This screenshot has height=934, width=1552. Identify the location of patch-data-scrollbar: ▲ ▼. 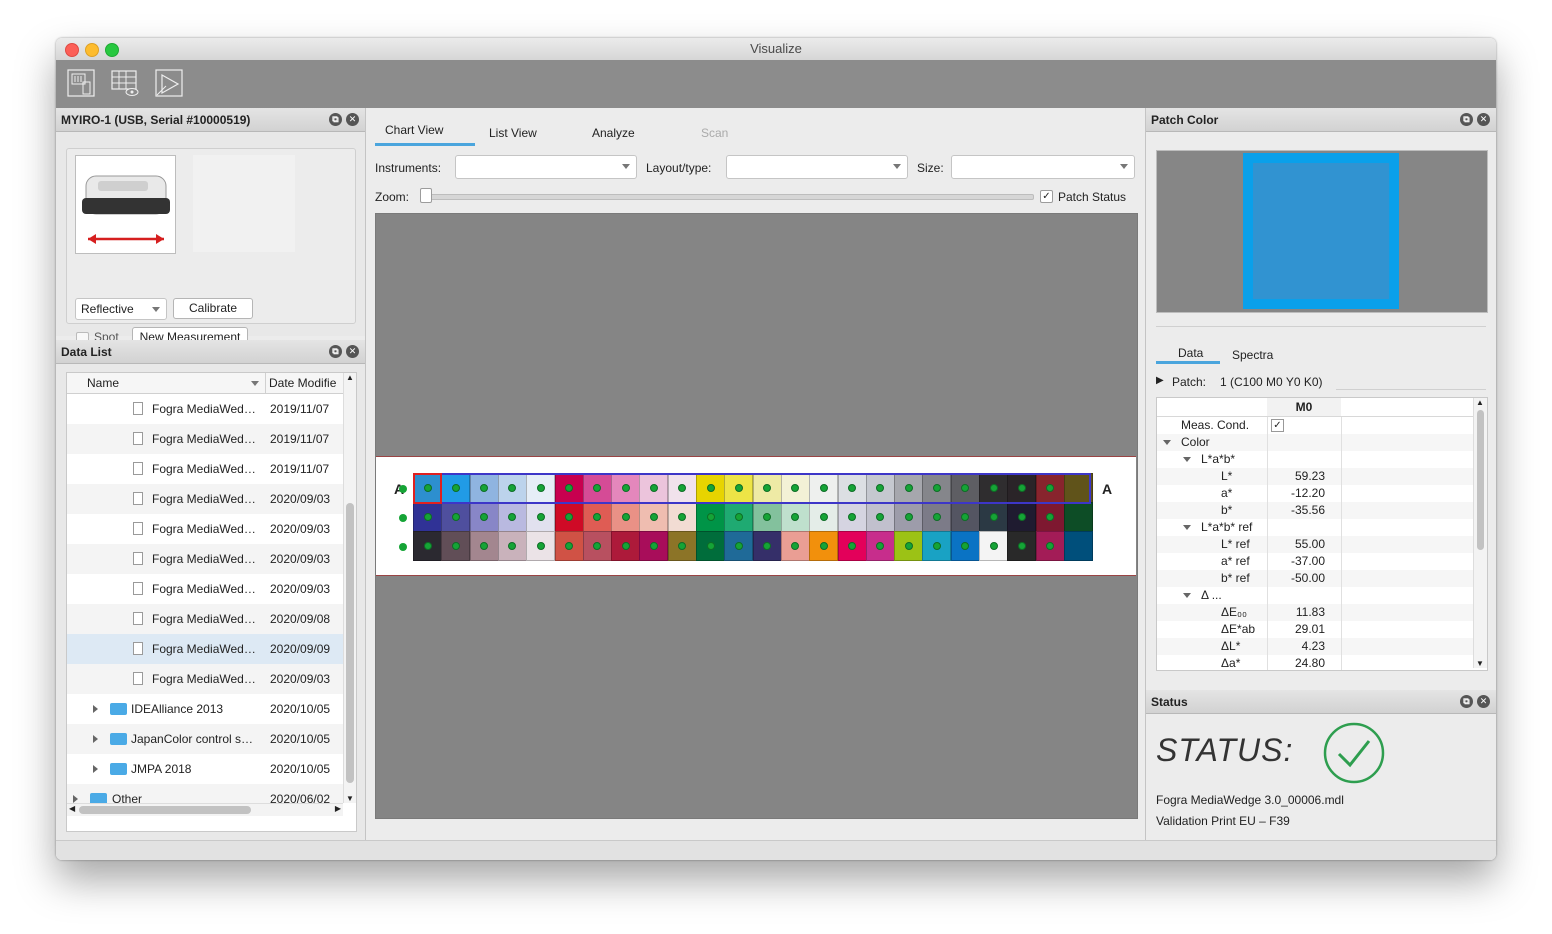
(1480, 533).